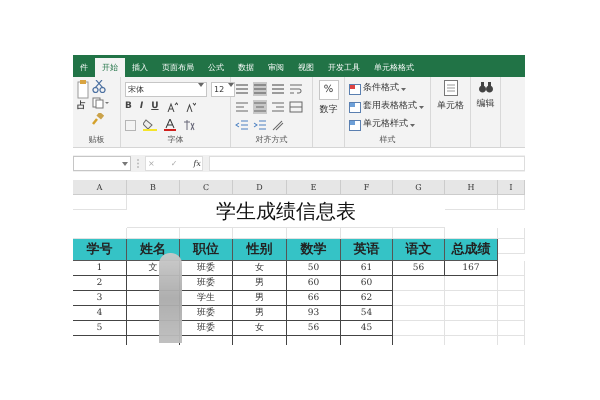 Image resolution: width=600 pixels, height=400 pixels. What do you see at coordinates (306, 67) in the screenshot?
I see `ribbon-tab: 视图` at bounding box center [306, 67].